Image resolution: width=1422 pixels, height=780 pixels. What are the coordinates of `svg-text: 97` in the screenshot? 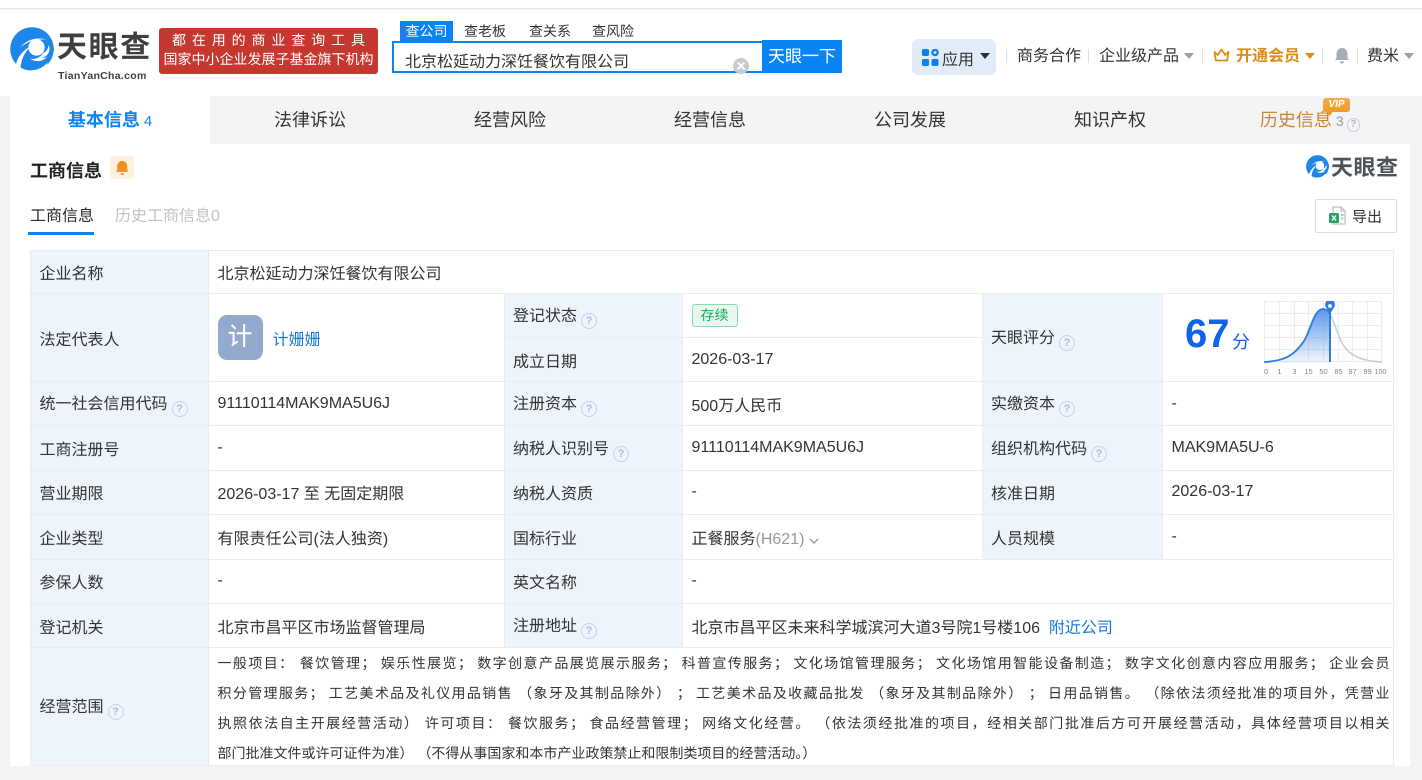 It's located at (1352, 371).